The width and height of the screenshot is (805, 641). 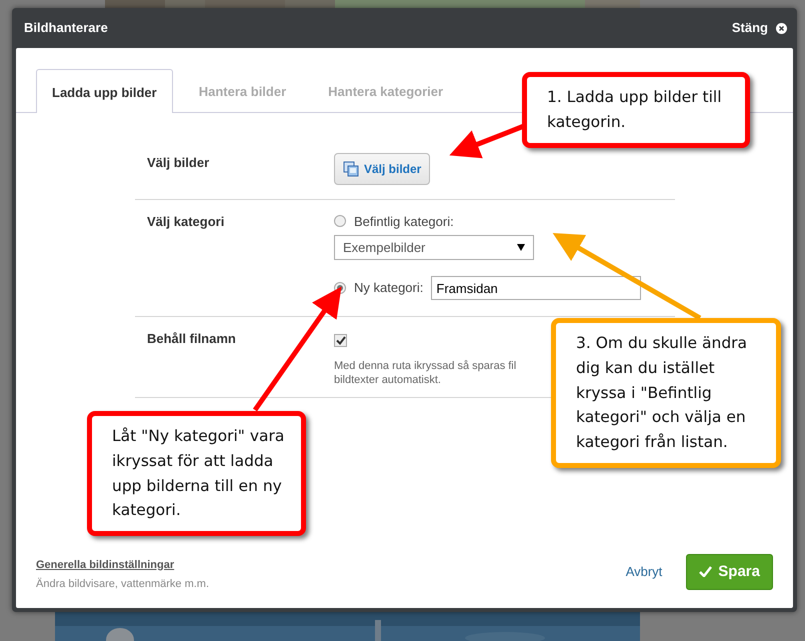 I want to click on help-text: Med denna ruta ikryssad så sparas fil, so click(x=425, y=365).